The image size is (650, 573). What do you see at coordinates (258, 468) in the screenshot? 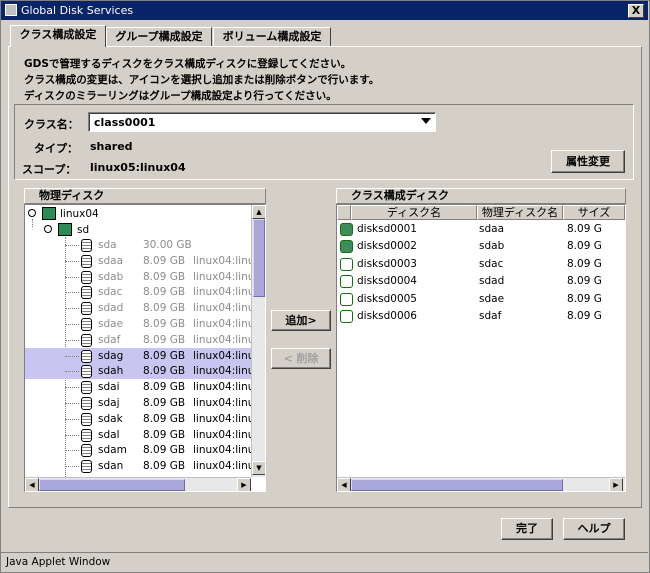
I see `scroll-down-button: ▼` at bounding box center [258, 468].